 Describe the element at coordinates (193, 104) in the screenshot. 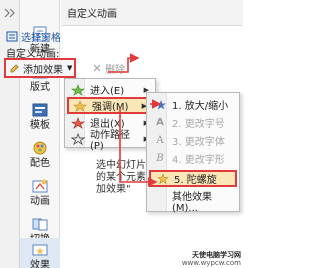

I see `submenu-item-grow-shrink: 1. 放大/缩小` at that location.